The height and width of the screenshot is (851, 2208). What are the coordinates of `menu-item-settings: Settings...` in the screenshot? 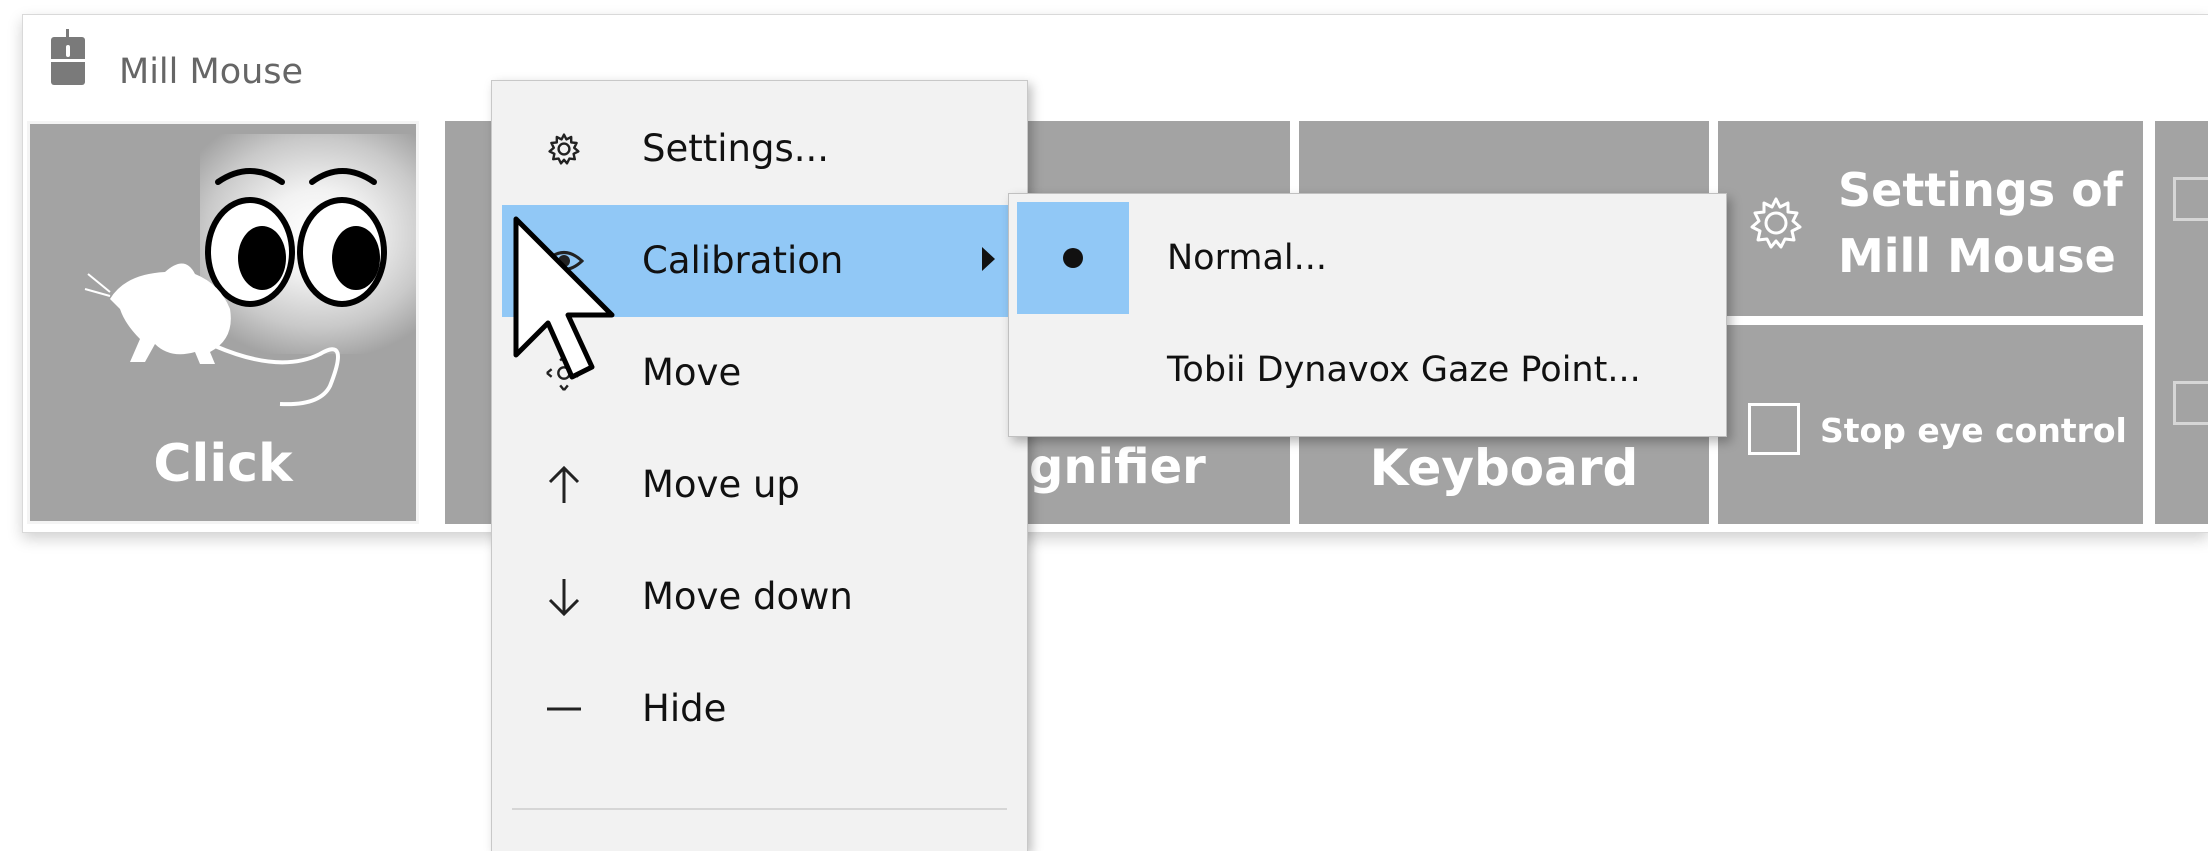 It's located at (759, 149).